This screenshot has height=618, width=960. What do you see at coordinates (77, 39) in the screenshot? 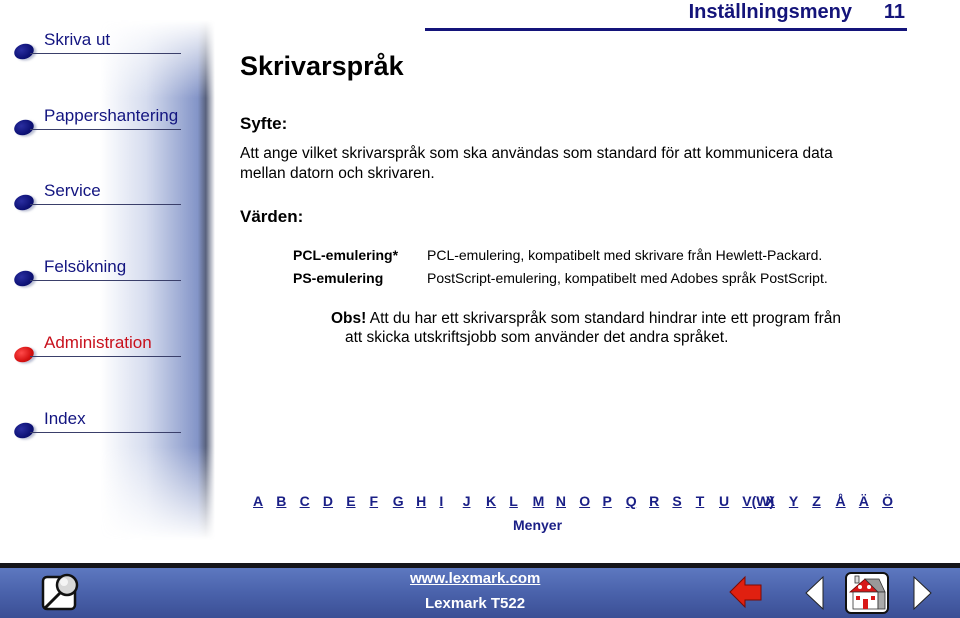
I see `sidebar-item-label: Skriva ut` at bounding box center [77, 39].